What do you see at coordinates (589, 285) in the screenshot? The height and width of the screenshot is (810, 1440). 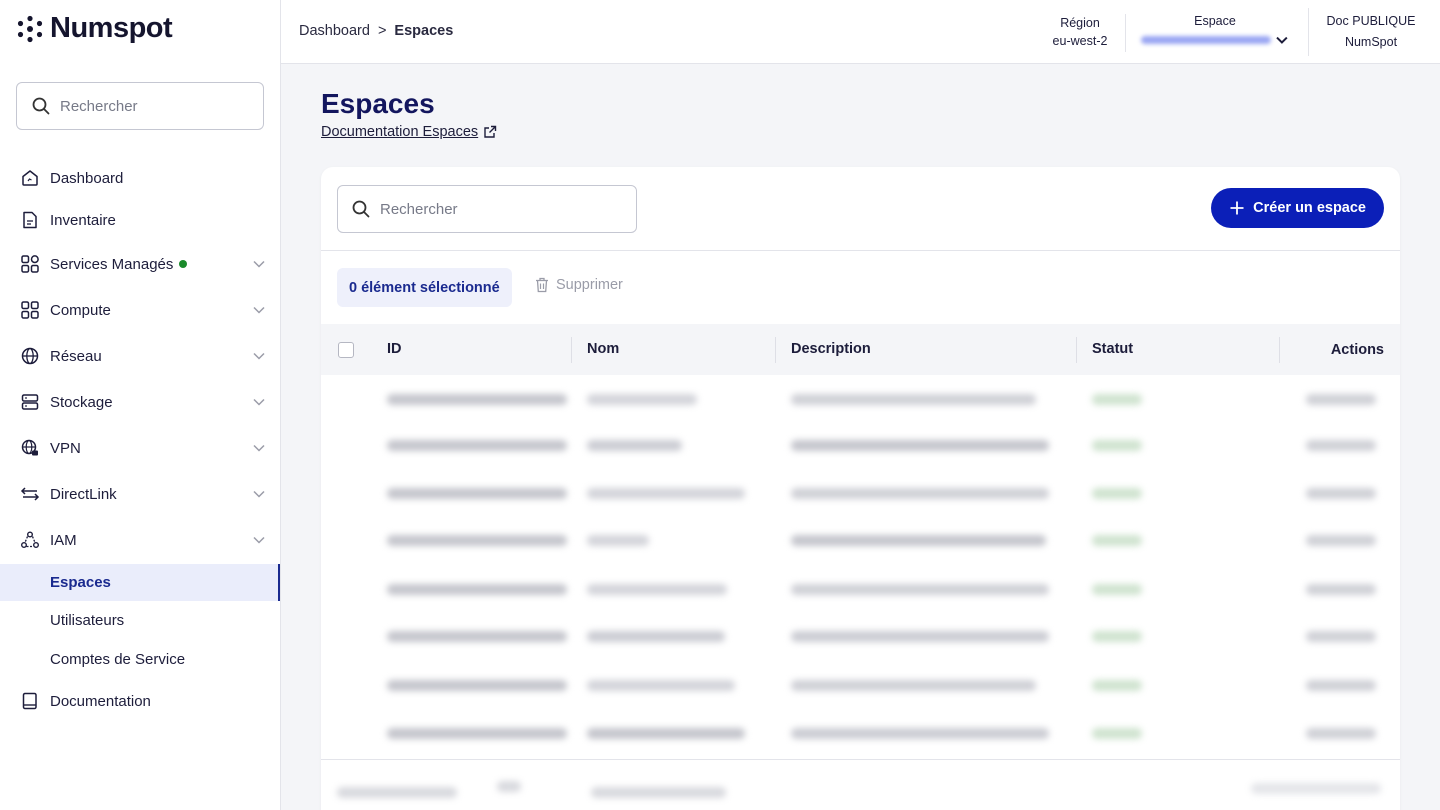 I see `delete-button-label: Supprimer` at bounding box center [589, 285].